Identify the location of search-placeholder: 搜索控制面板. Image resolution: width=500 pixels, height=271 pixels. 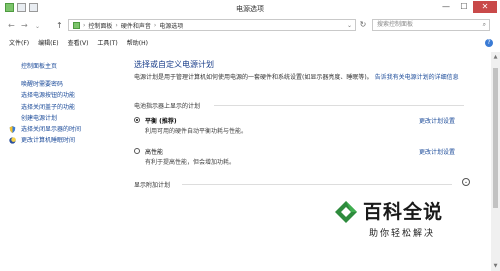
(395, 24).